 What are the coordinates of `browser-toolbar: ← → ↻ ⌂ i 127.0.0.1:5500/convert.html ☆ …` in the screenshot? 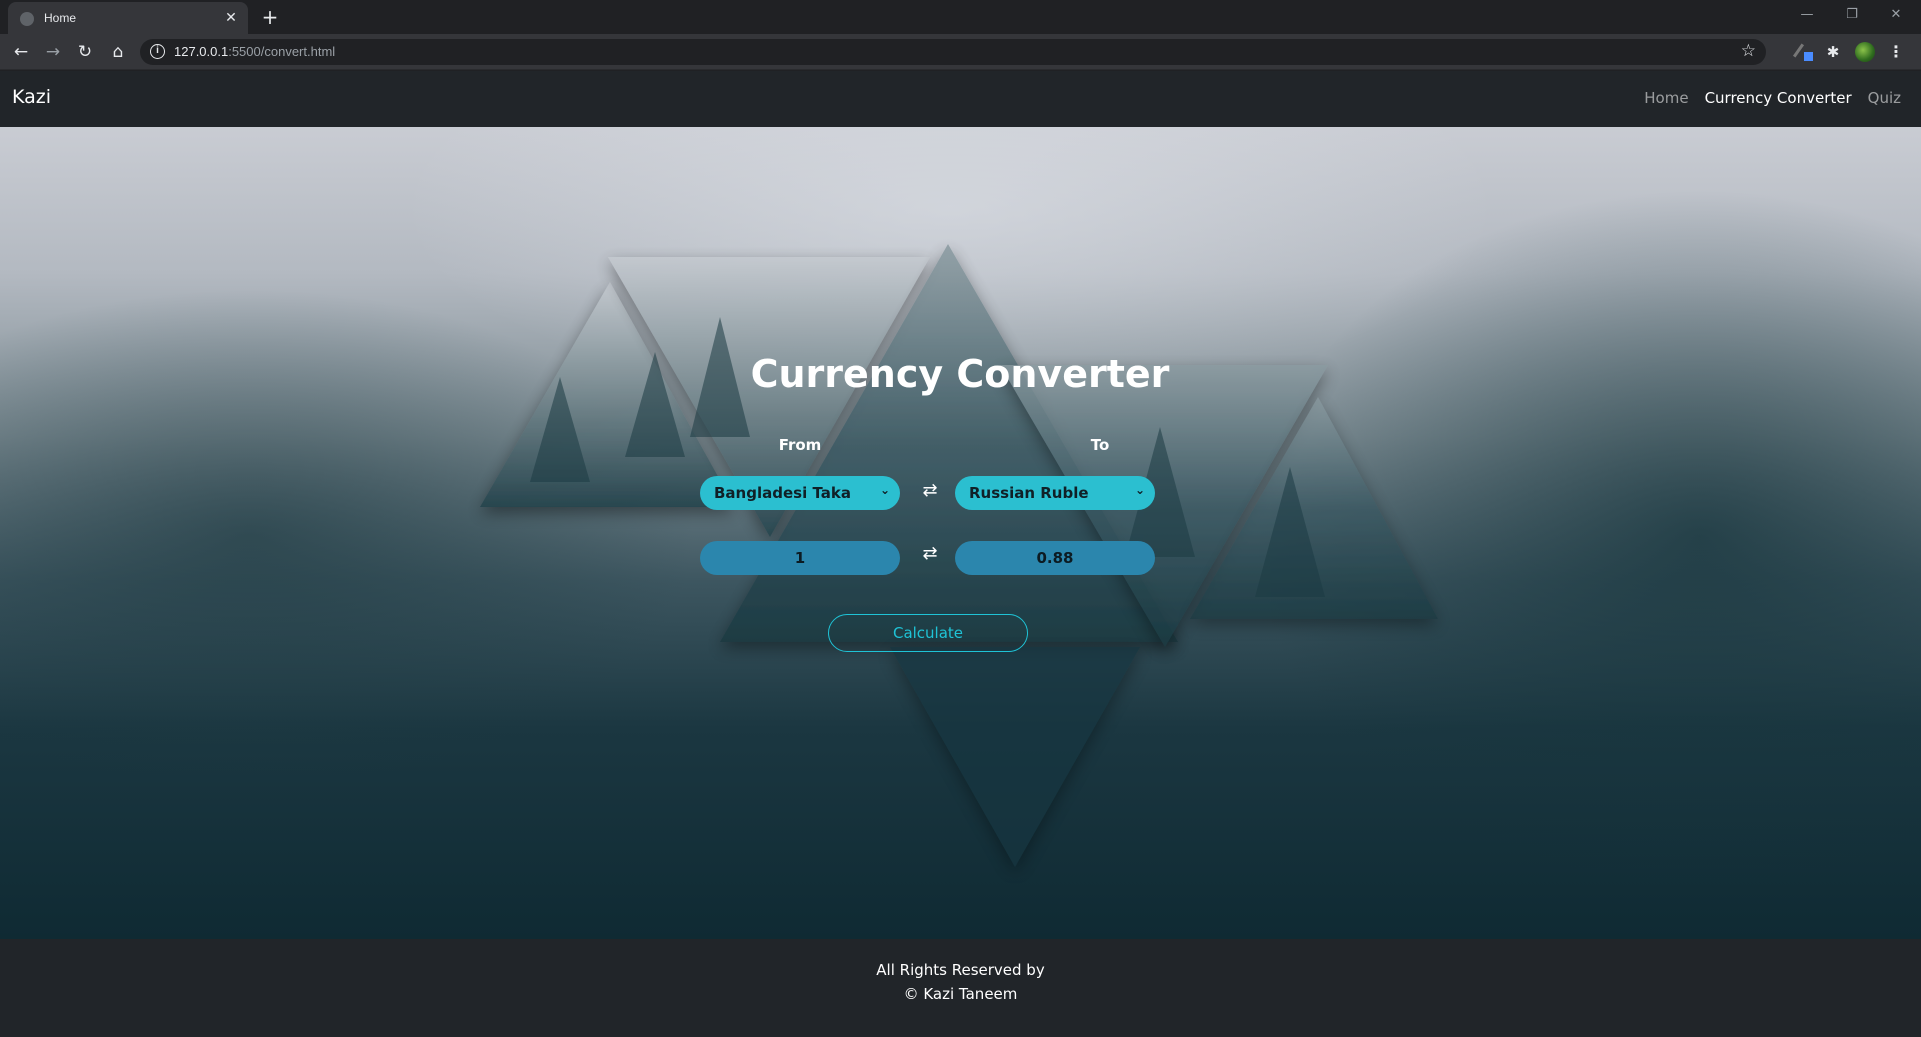 It's located at (960, 52).